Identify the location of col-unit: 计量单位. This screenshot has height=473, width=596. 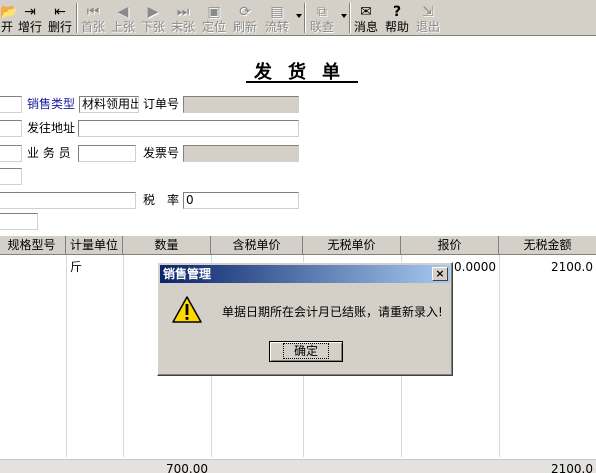
(94, 245).